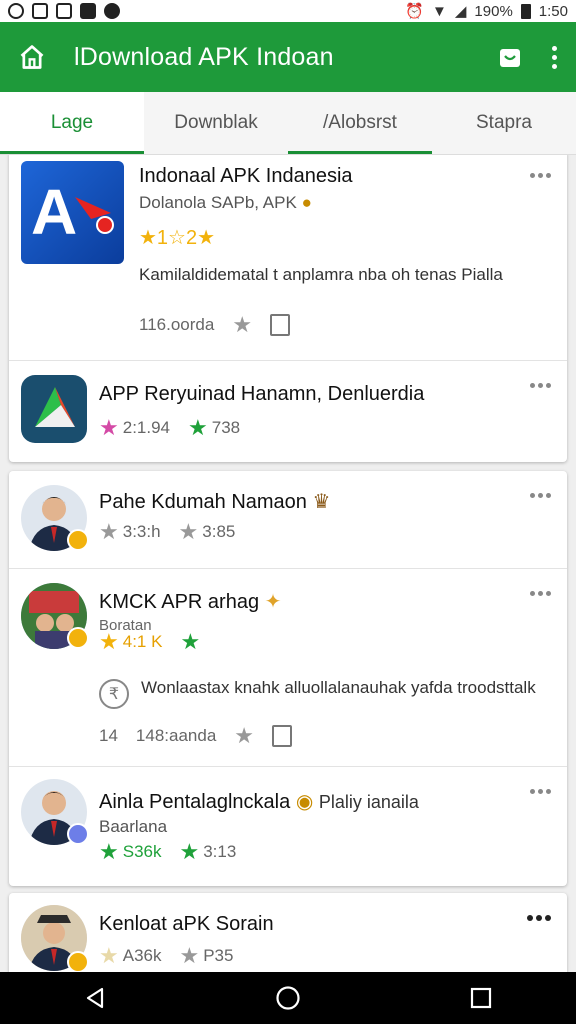 The height and width of the screenshot is (1024, 576). I want to click on list-item: Kenloat aPK Sorain ★ A36k ★ P35, so click(288, 932).